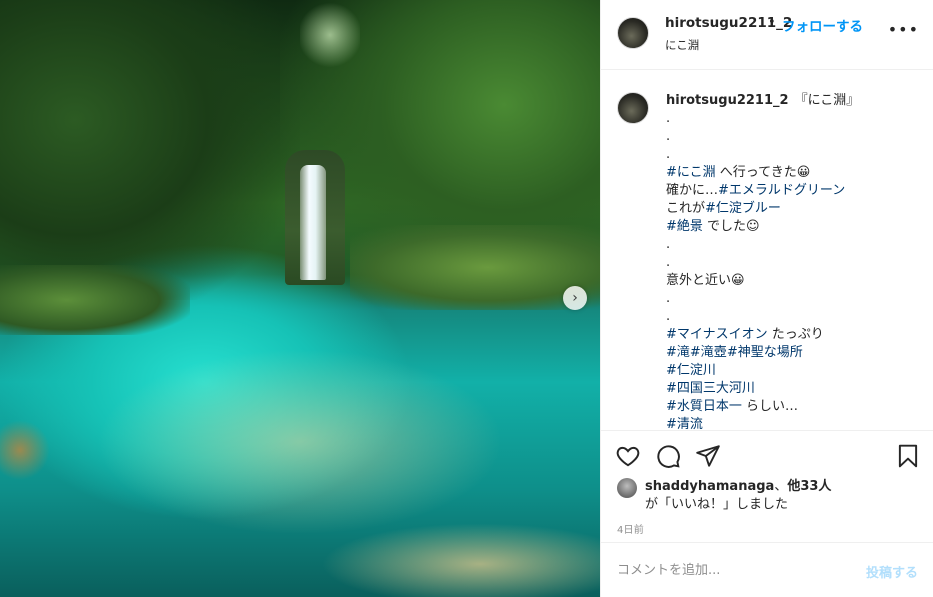 Image resolution: width=933 pixels, height=597 pixels. What do you see at coordinates (450, 553) in the screenshot?
I see `sandy-bottom` at bounding box center [450, 553].